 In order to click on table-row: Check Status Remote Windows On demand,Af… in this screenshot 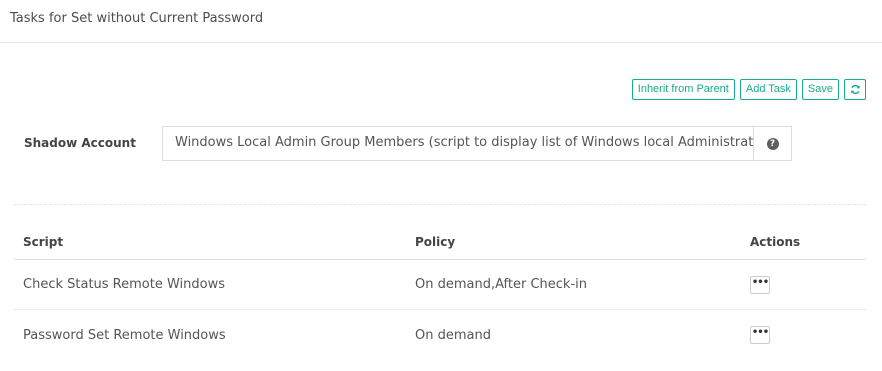, I will do `click(440, 285)`.